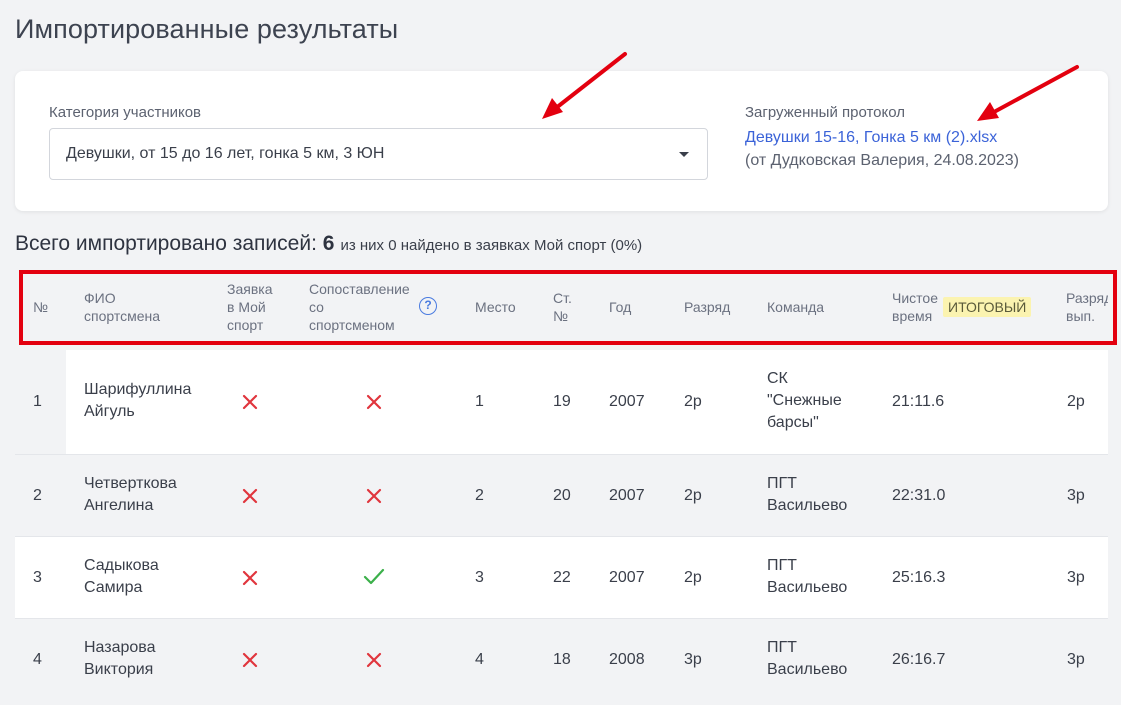  I want to click on header-net-time: Чистое время, so click(915, 307).